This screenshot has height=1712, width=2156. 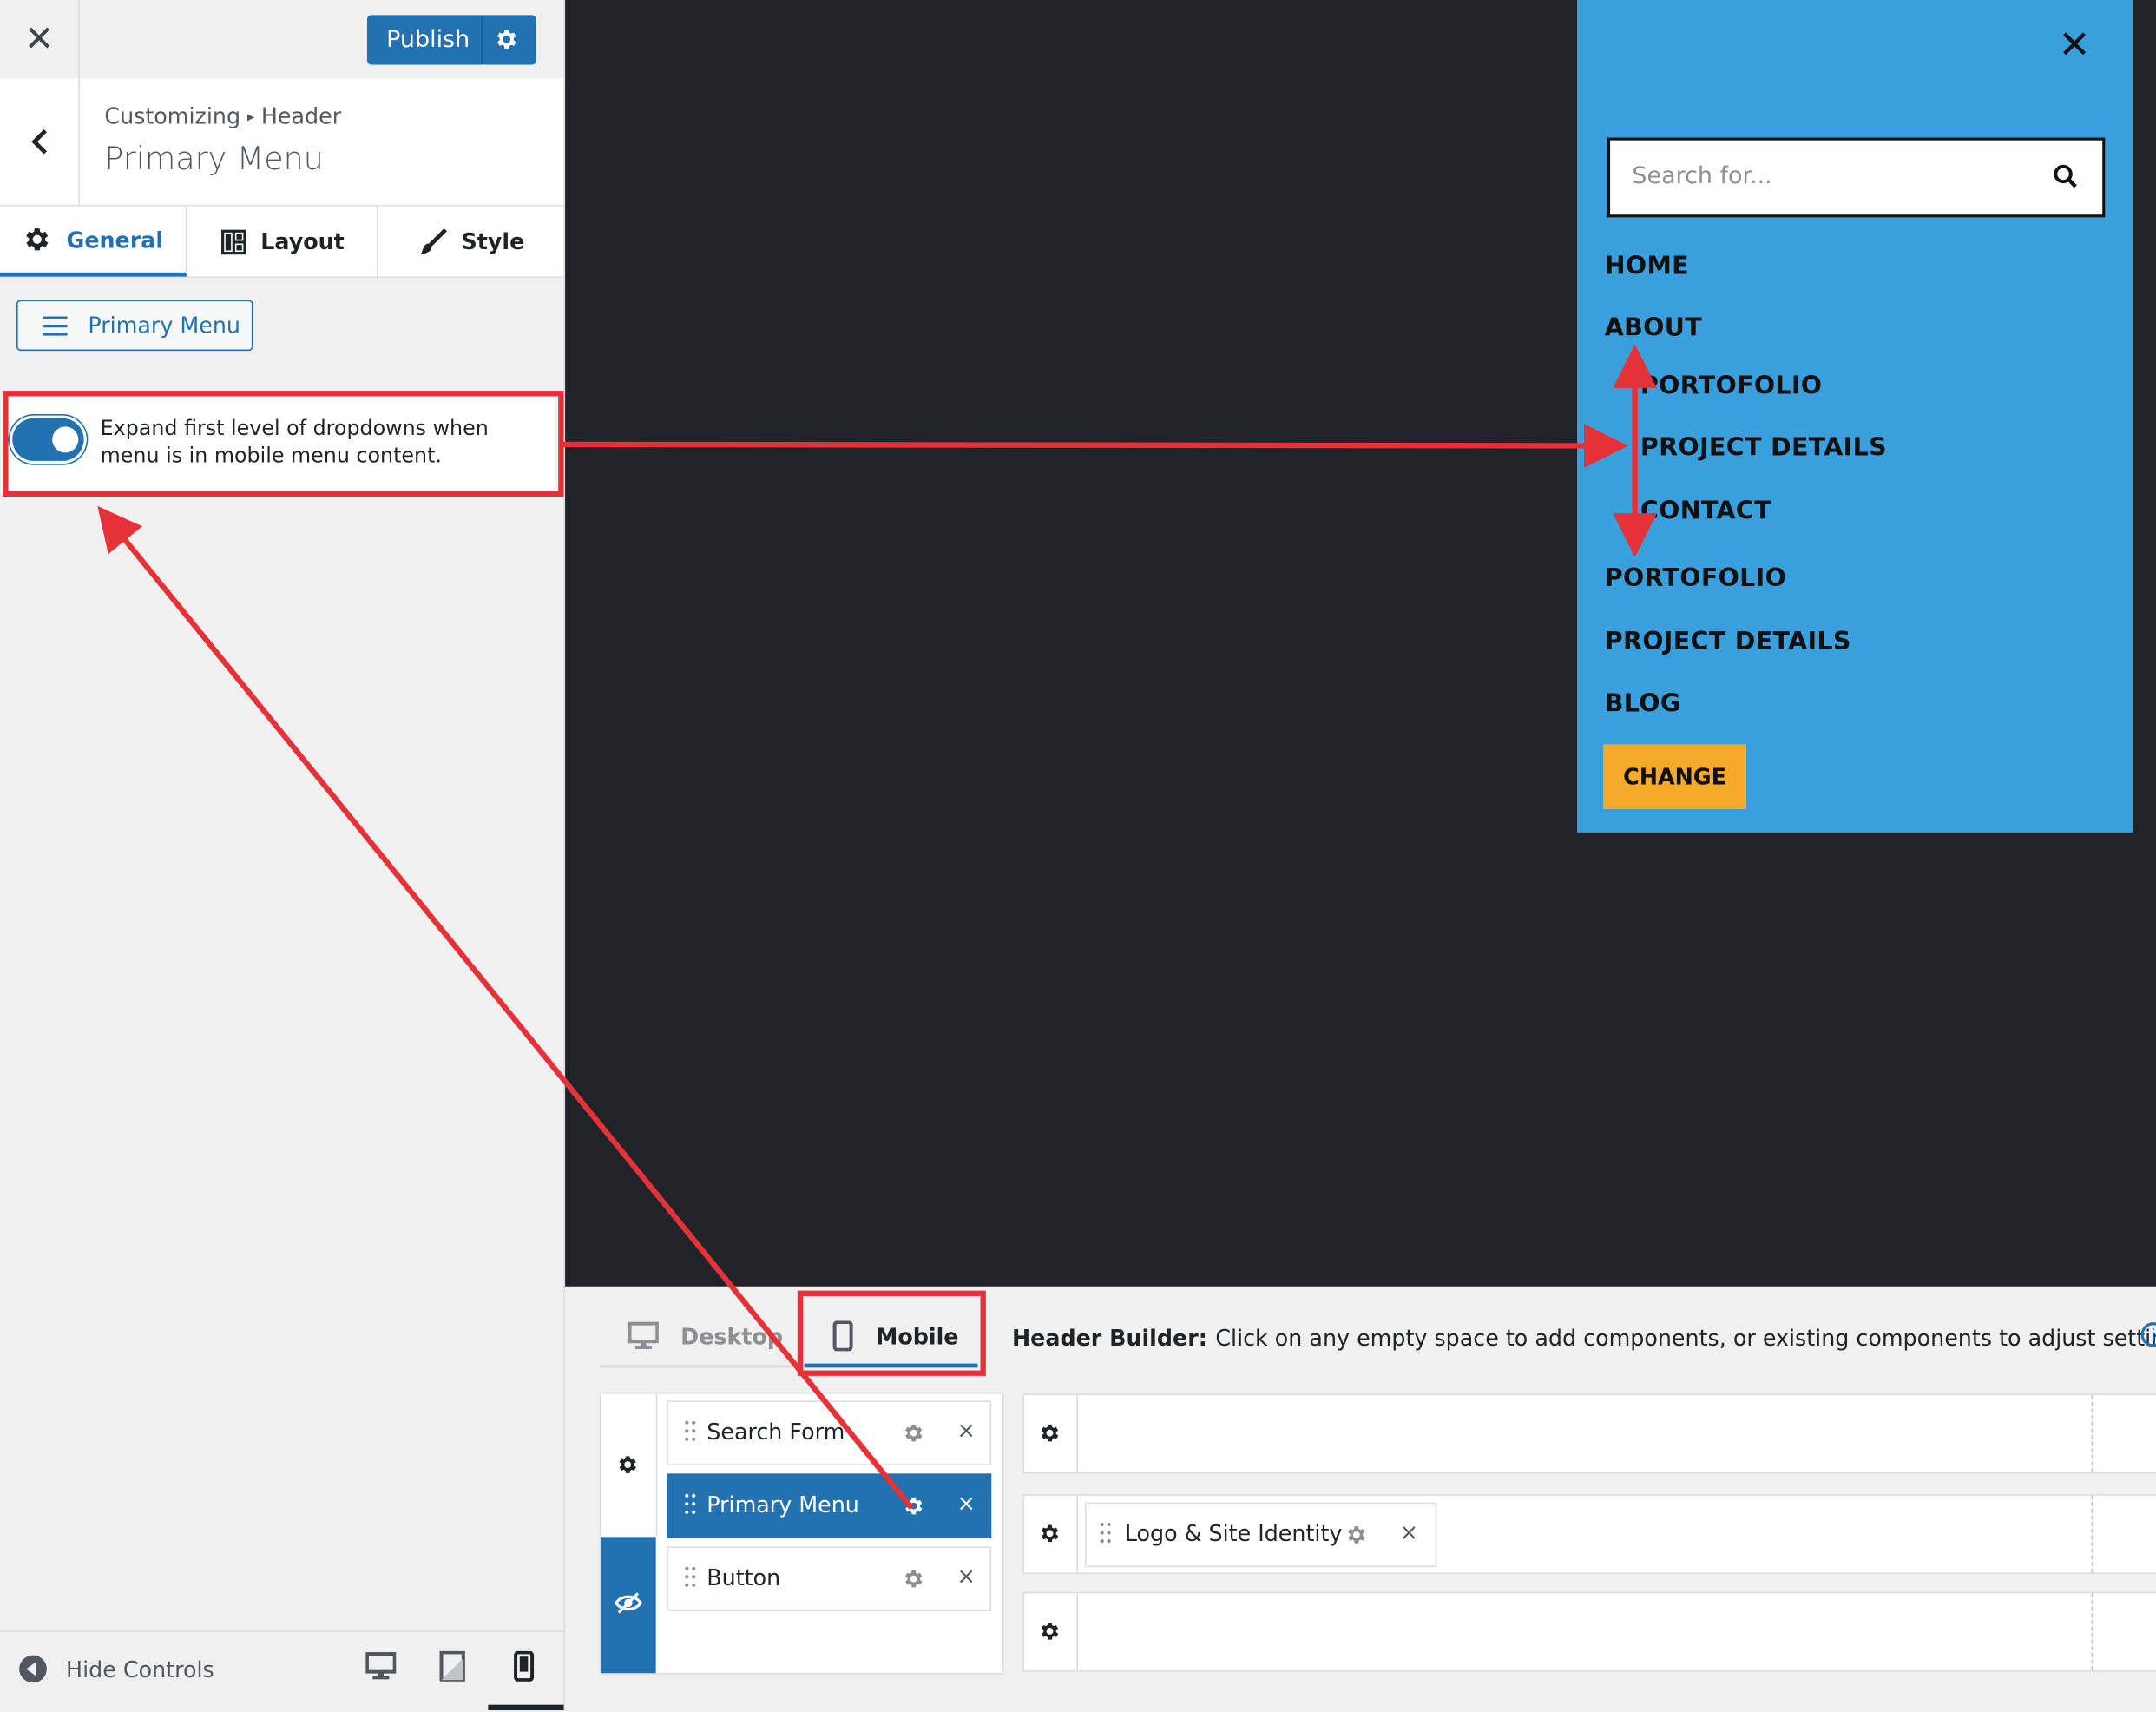 I want to click on settings-tabs: General Layout Style, so click(x=282, y=242).